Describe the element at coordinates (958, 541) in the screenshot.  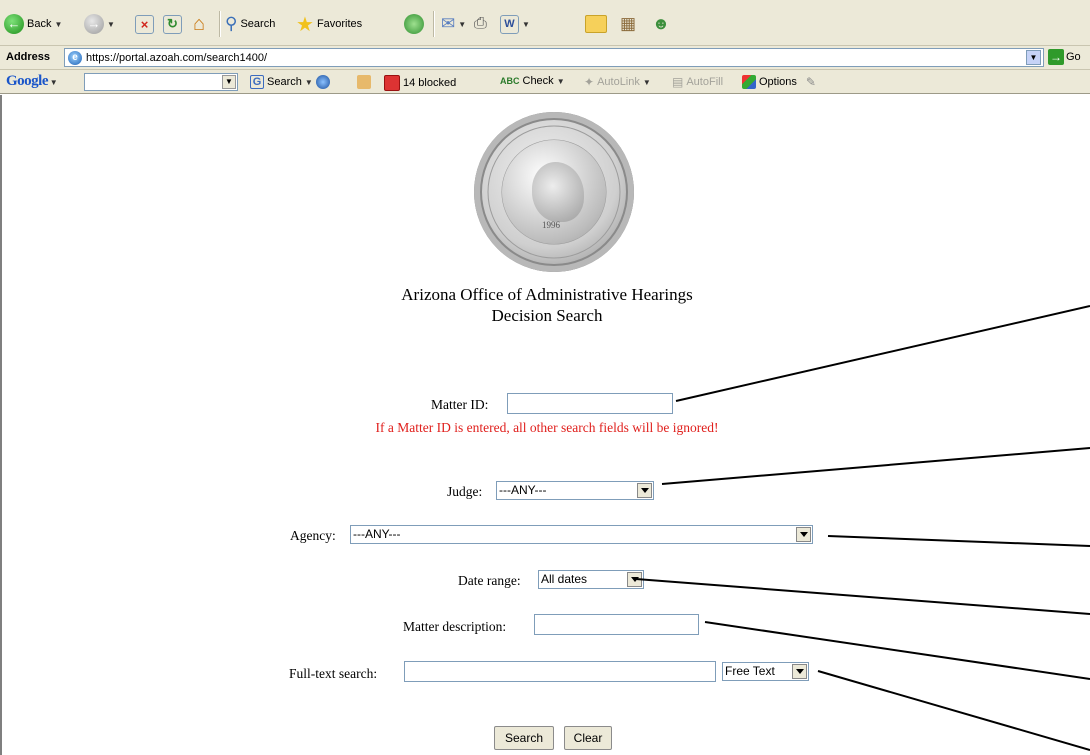
I see `callout-line-agency` at that location.